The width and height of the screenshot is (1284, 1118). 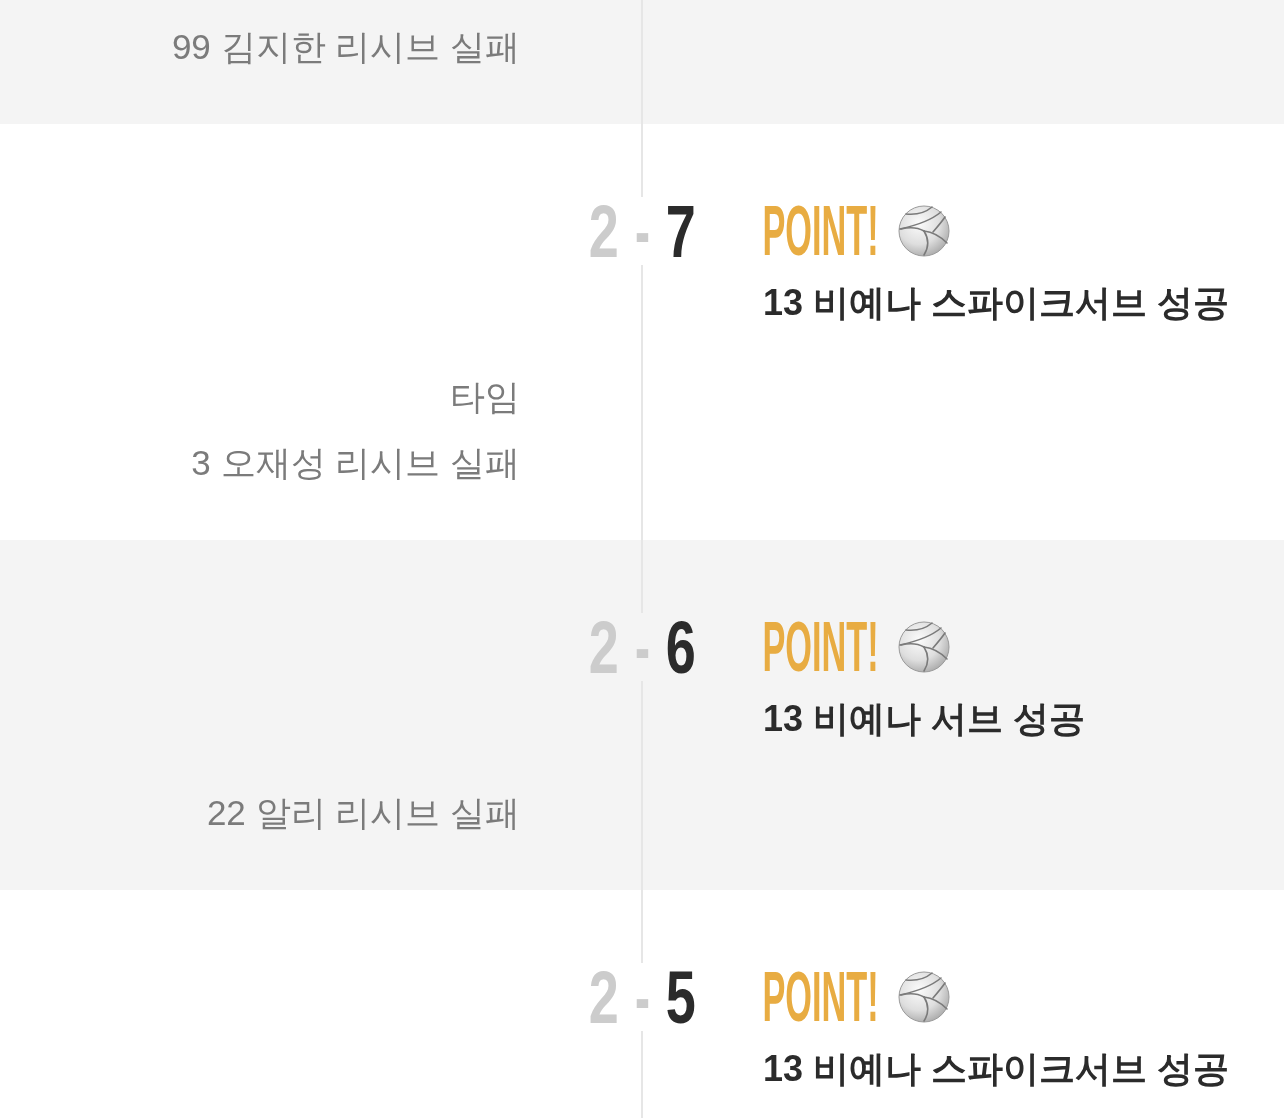 I want to click on point-description: 13 비예나 서브 성공, so click(x=924, y=719).